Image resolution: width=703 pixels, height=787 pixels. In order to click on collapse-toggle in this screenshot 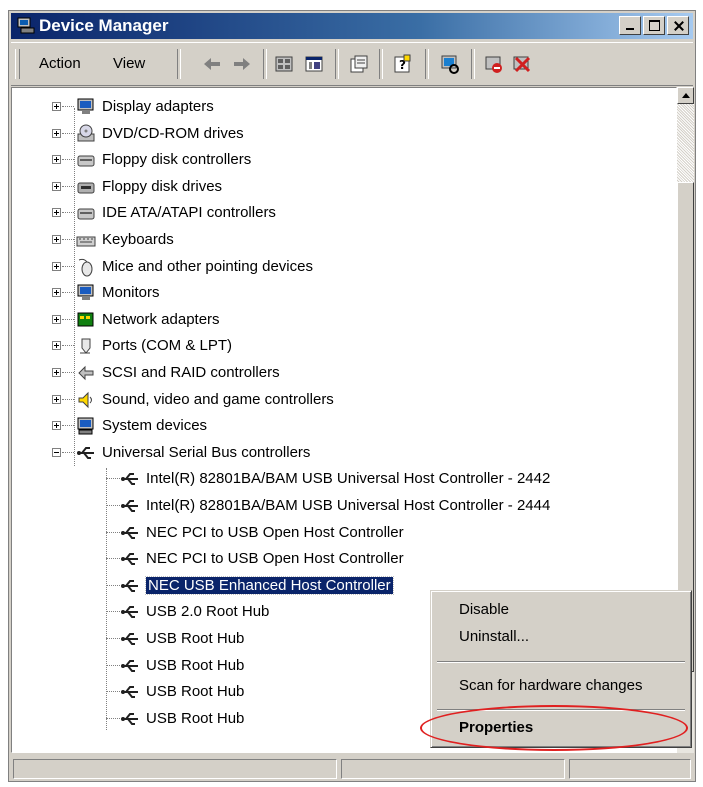, I will do `click(56, 452)`.